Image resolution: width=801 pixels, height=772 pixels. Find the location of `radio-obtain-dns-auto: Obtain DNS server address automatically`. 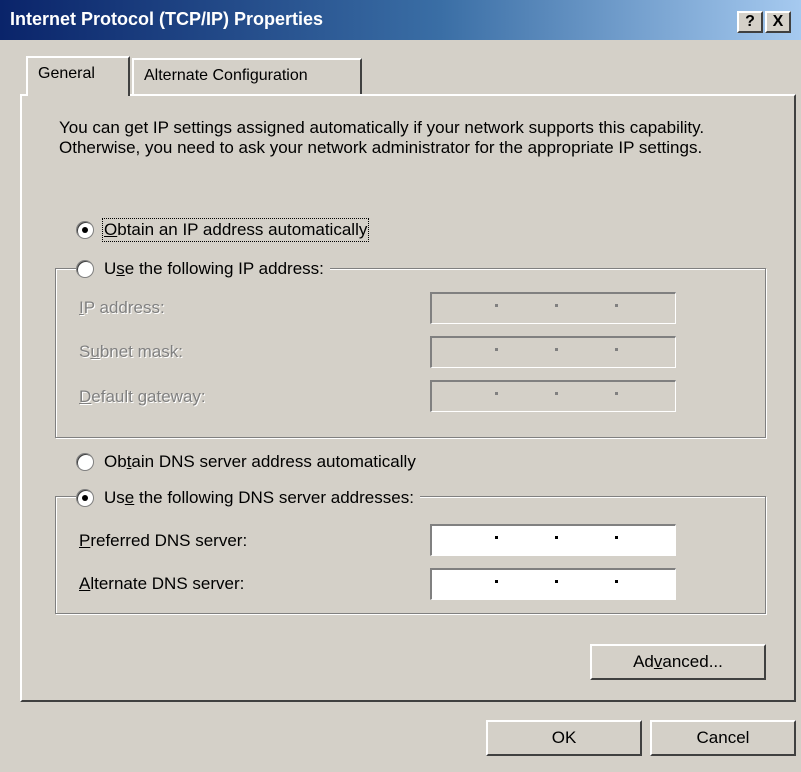

radio-obtain-dns-auto: Obtain DNS server address automatically is located at coordinates (249, 462).